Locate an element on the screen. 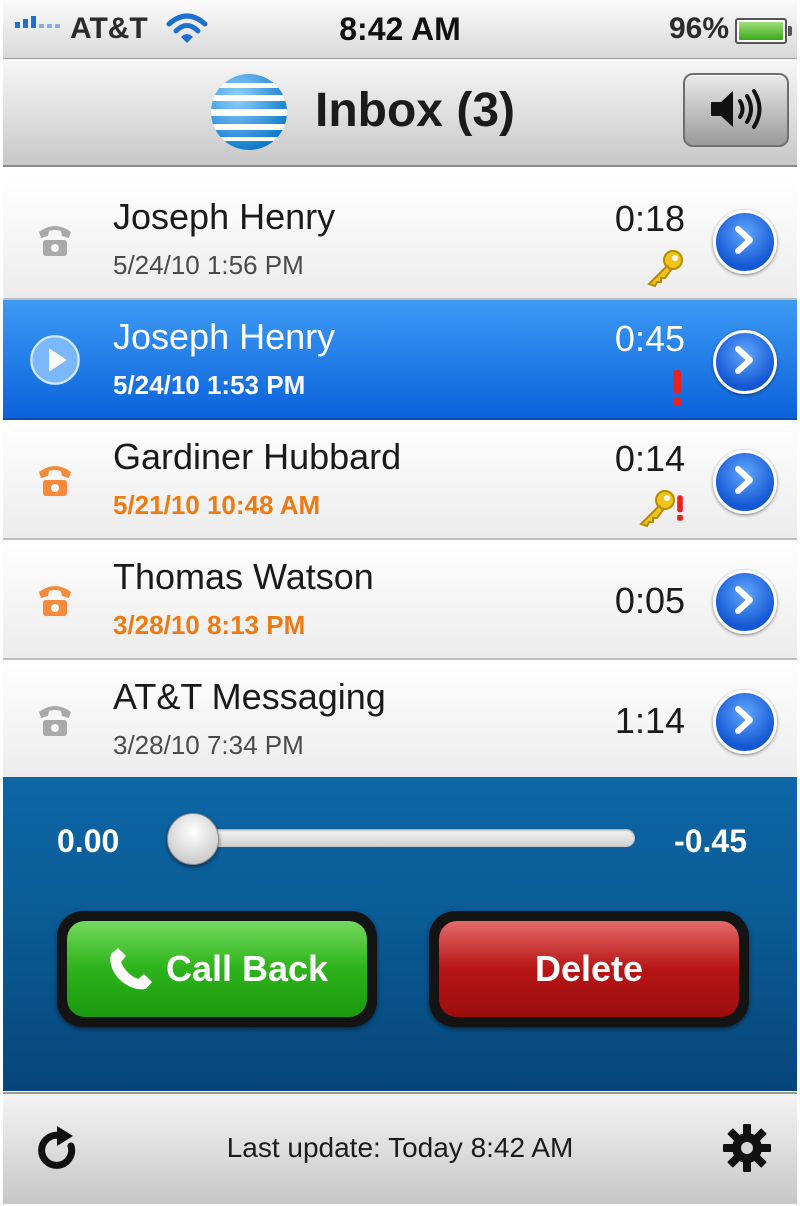  status-bar: AT&T 8:42 AM 96% is located at coordinates (400, 29).